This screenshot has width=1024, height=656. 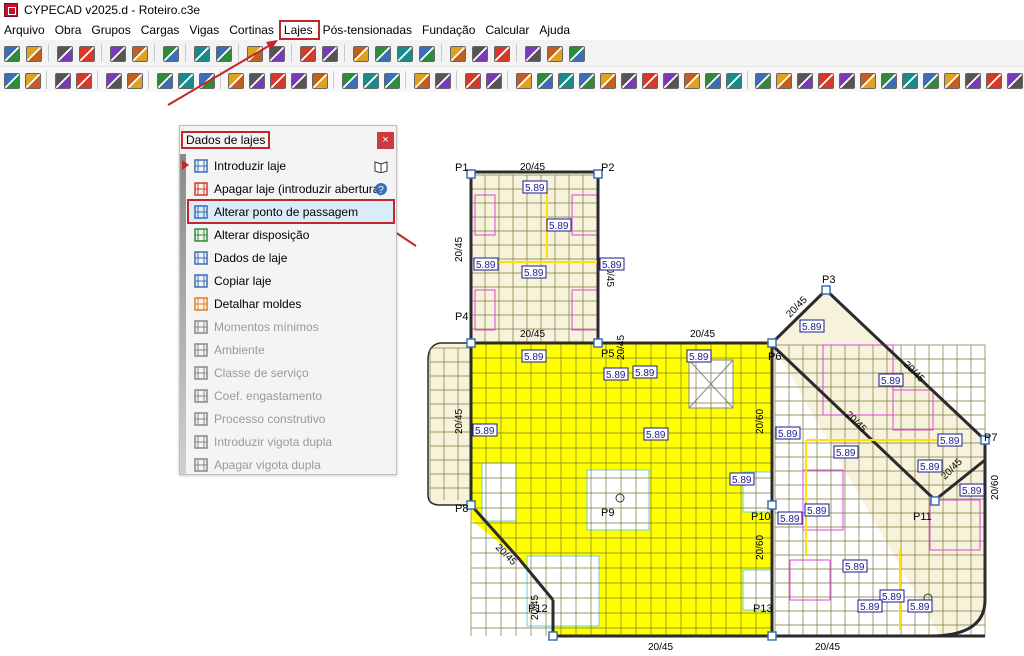 I want to click on close-icon: ×, so click(x=385, y=140).